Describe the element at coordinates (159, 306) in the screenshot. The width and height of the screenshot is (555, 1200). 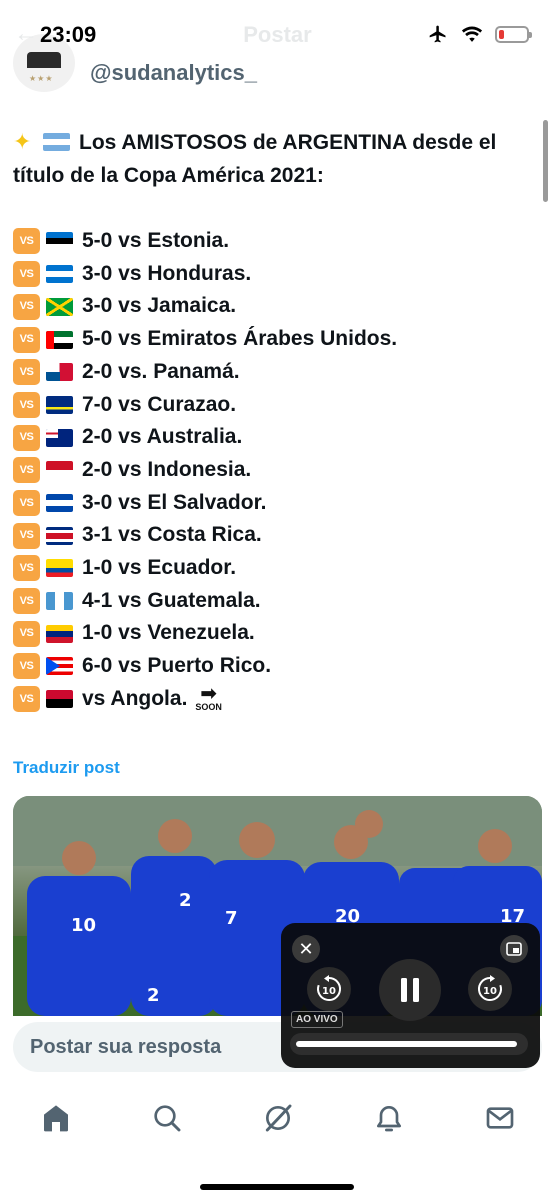
I see `result-text: 3-0 vs Jamaica.` at that location.